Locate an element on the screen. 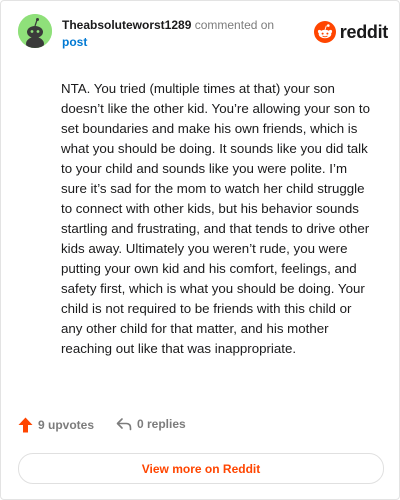 The width and height of the screenshot is (400, 500). upvote-arrow-icon is located at coordinates (25, 425).